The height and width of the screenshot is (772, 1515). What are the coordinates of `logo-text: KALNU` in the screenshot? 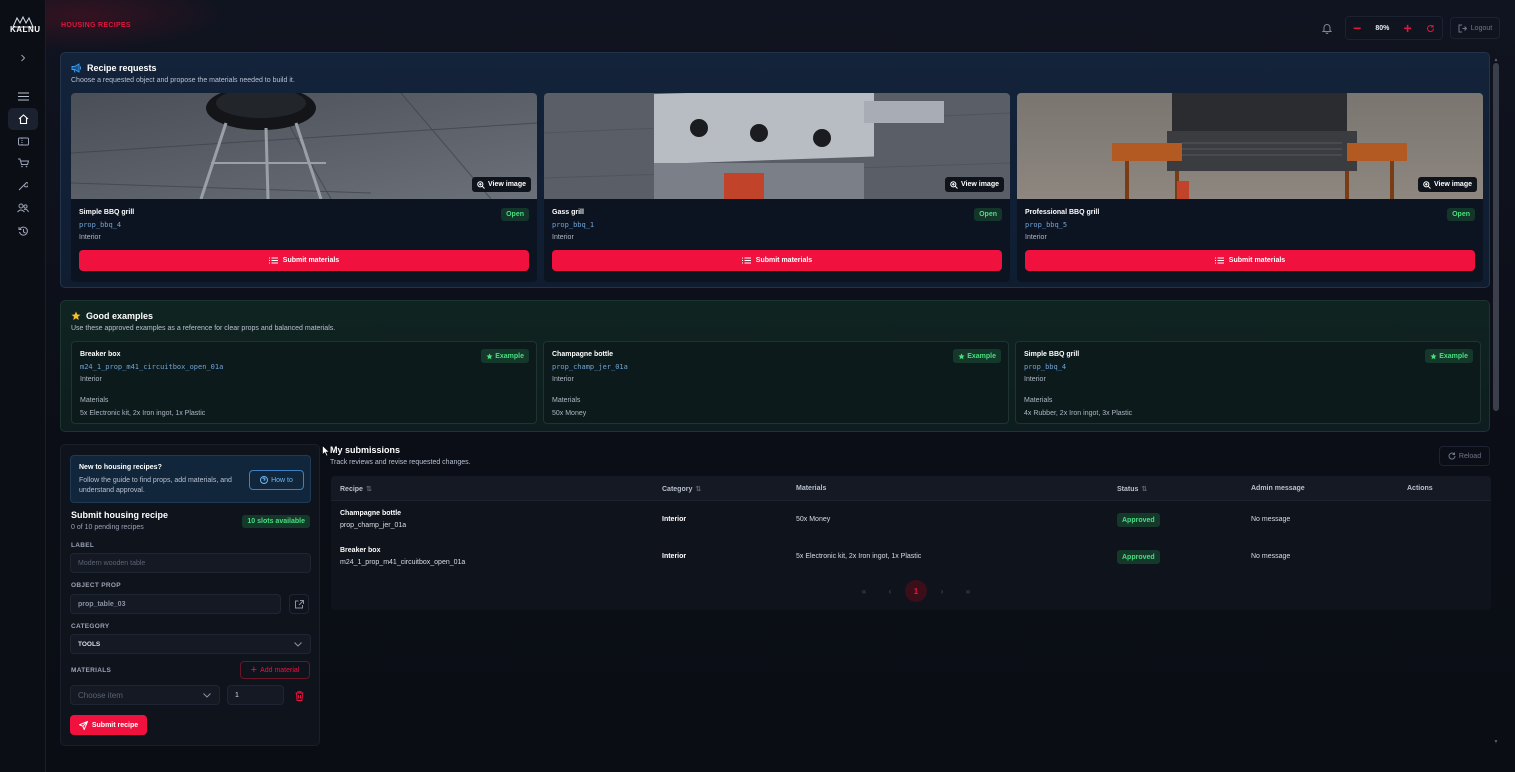 It's located at (25, 29).